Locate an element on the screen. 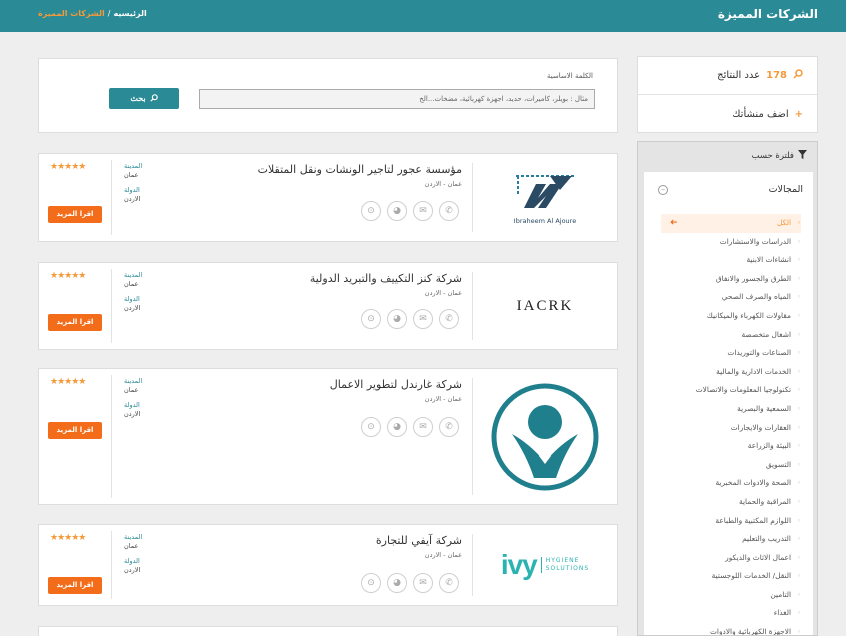 The height and width of the screenshot is (636, 846). company-logo: IACRK is located at coordinates (545, 306).